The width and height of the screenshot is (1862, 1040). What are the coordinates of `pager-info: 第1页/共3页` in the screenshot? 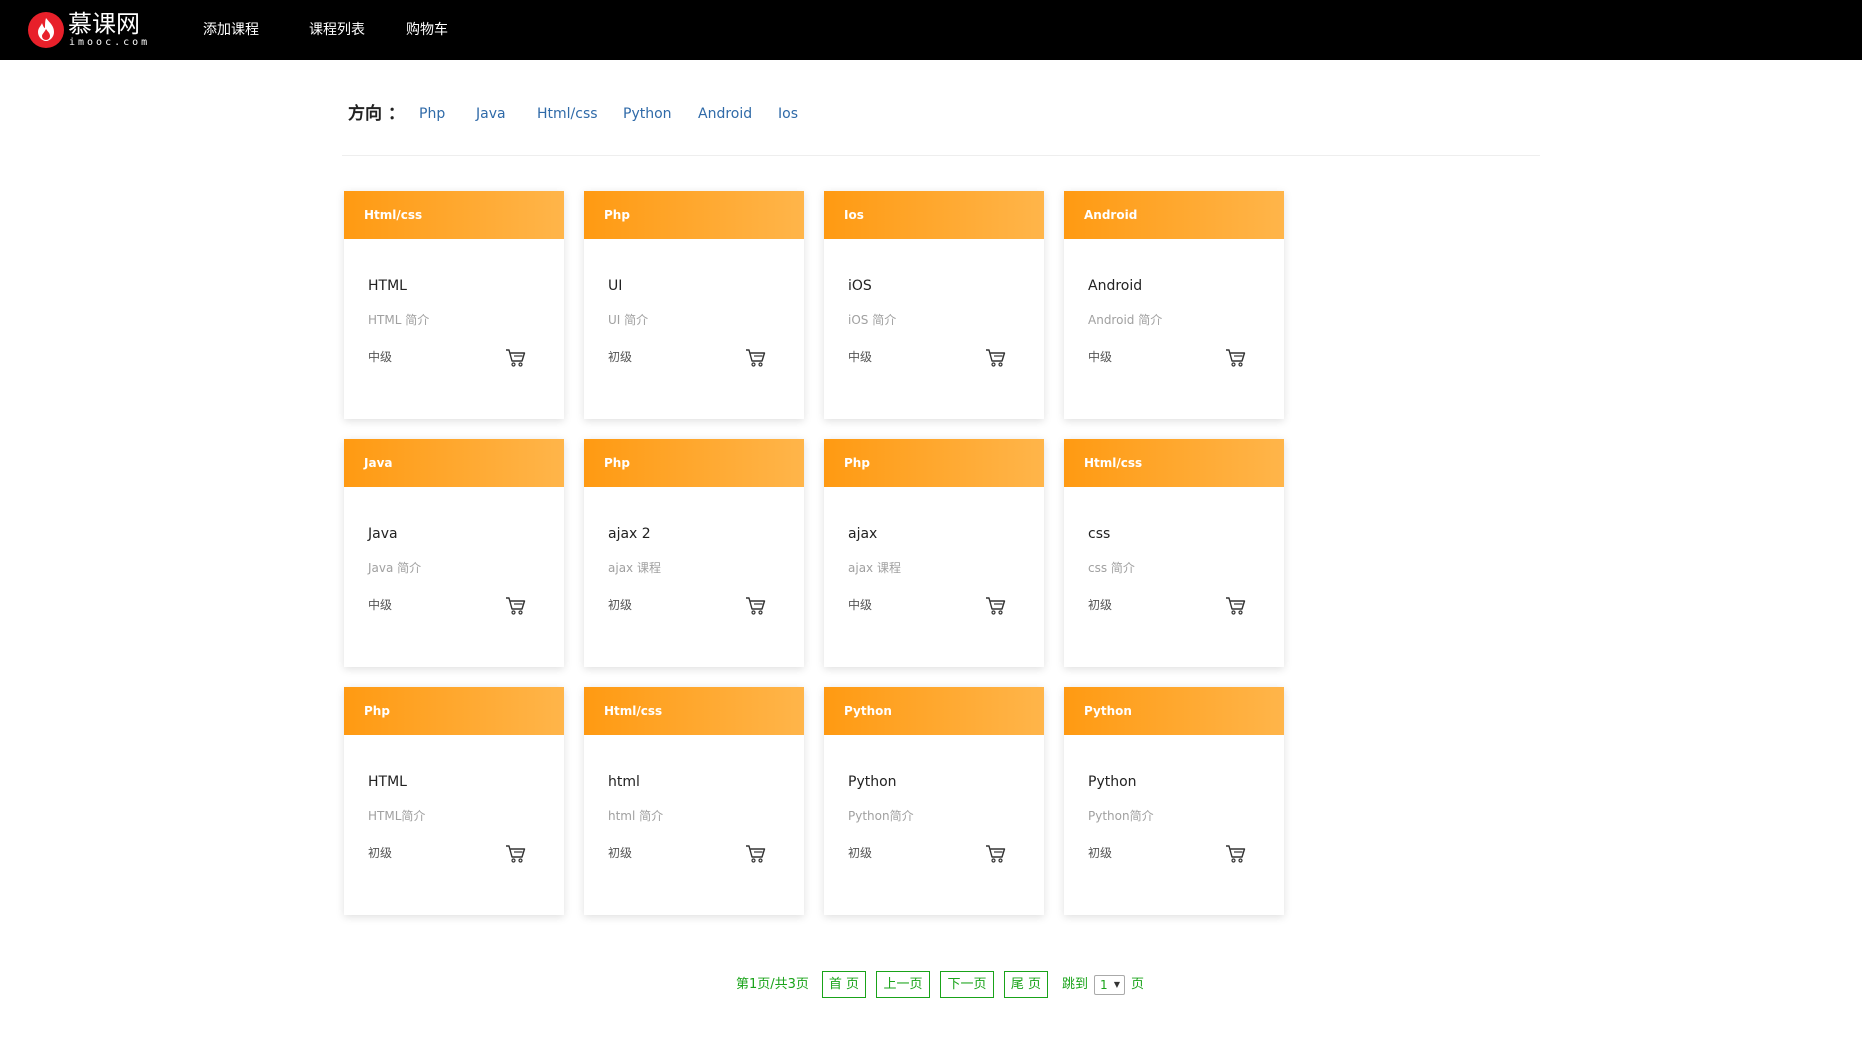 It's located at (772, 984).